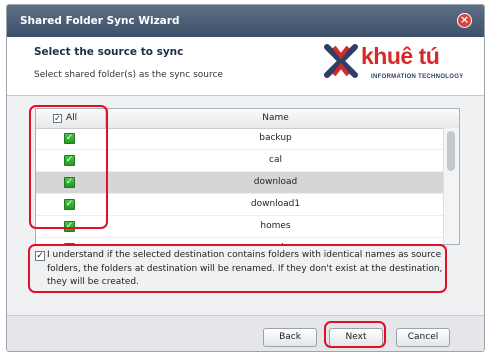 The height and width of the screenshot is (357, 491). What do you see at coordinates (240, 241) in the screenshot?
I see `table-row: ✓ music` at bounding box center [240, 241].